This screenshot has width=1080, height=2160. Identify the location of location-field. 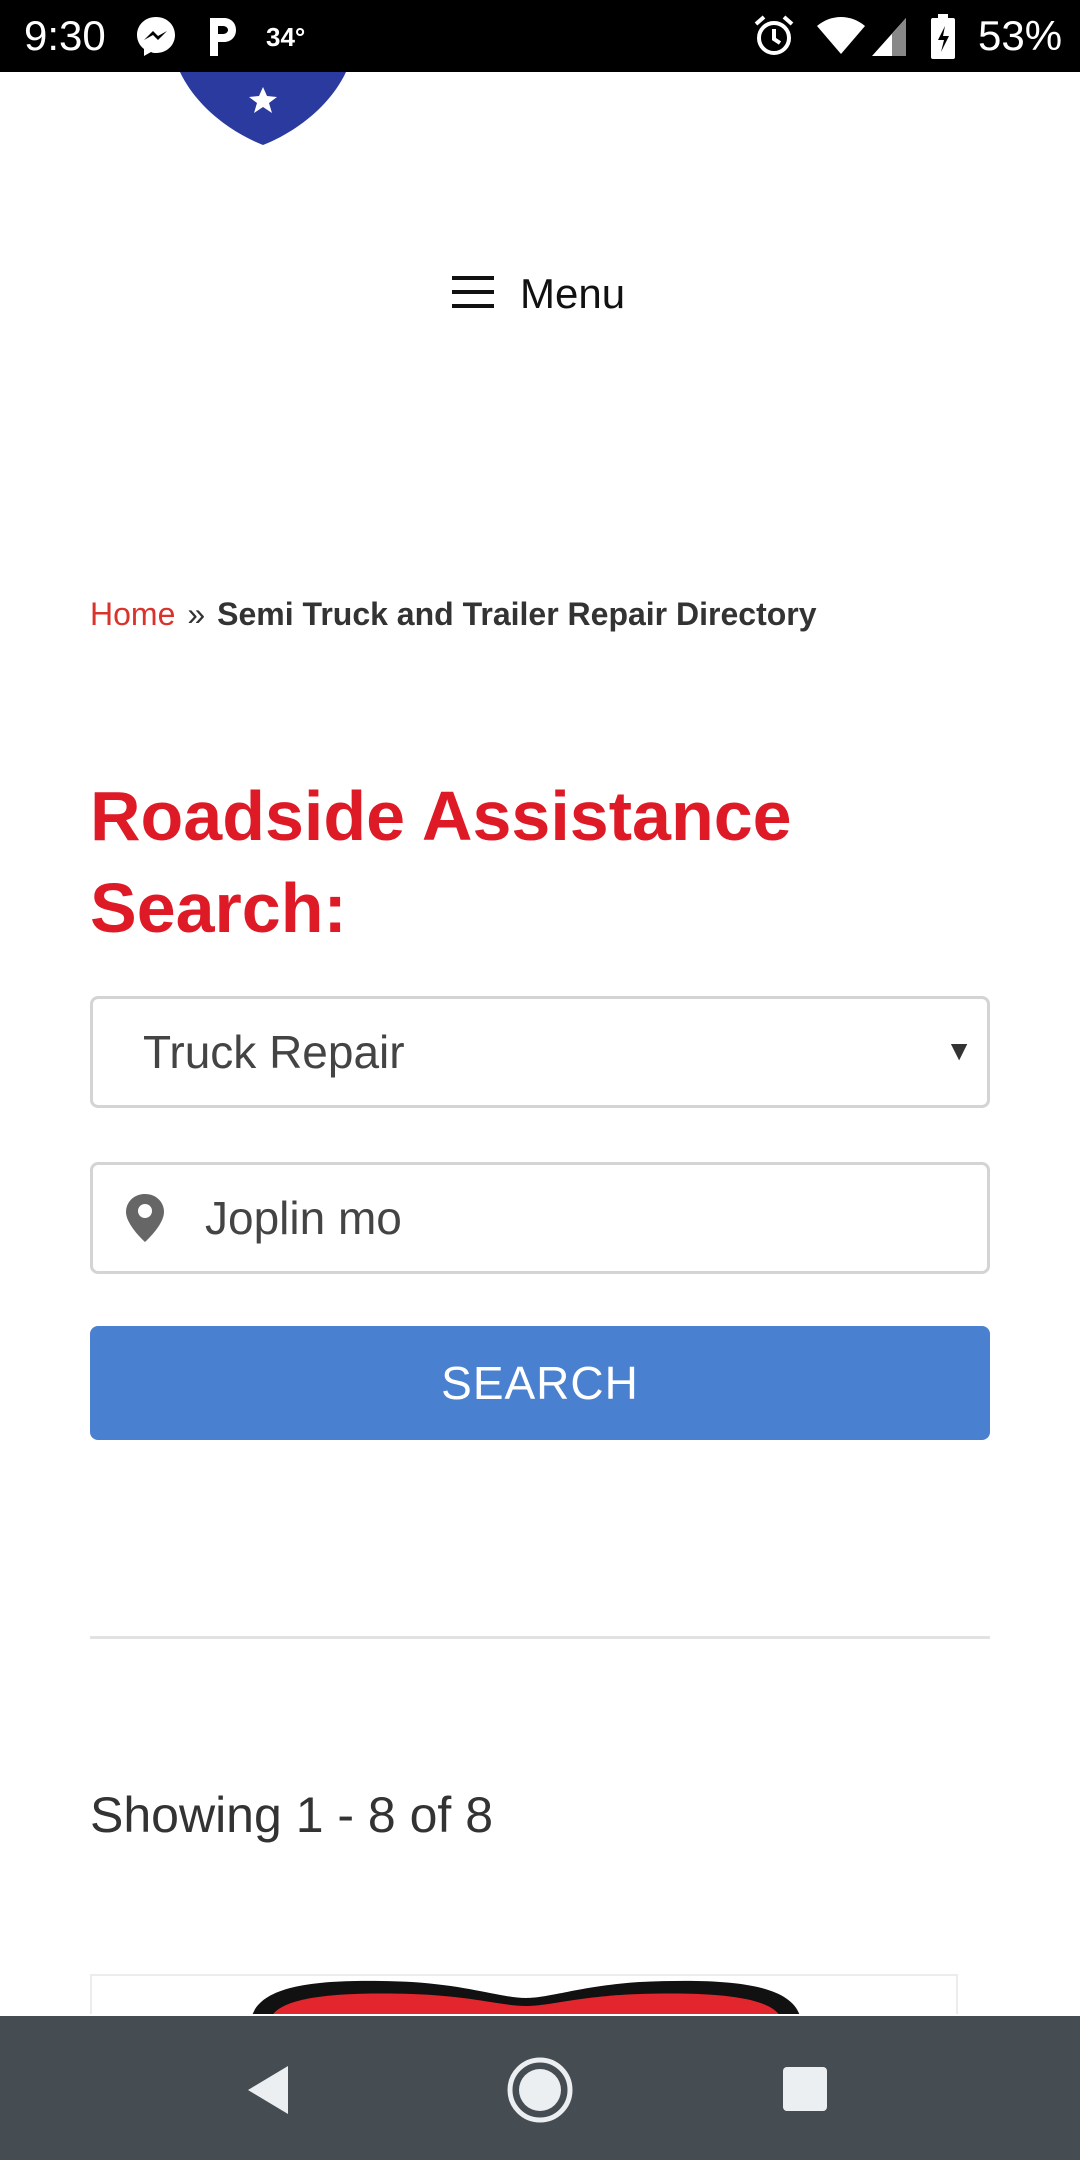
(540, 1218).